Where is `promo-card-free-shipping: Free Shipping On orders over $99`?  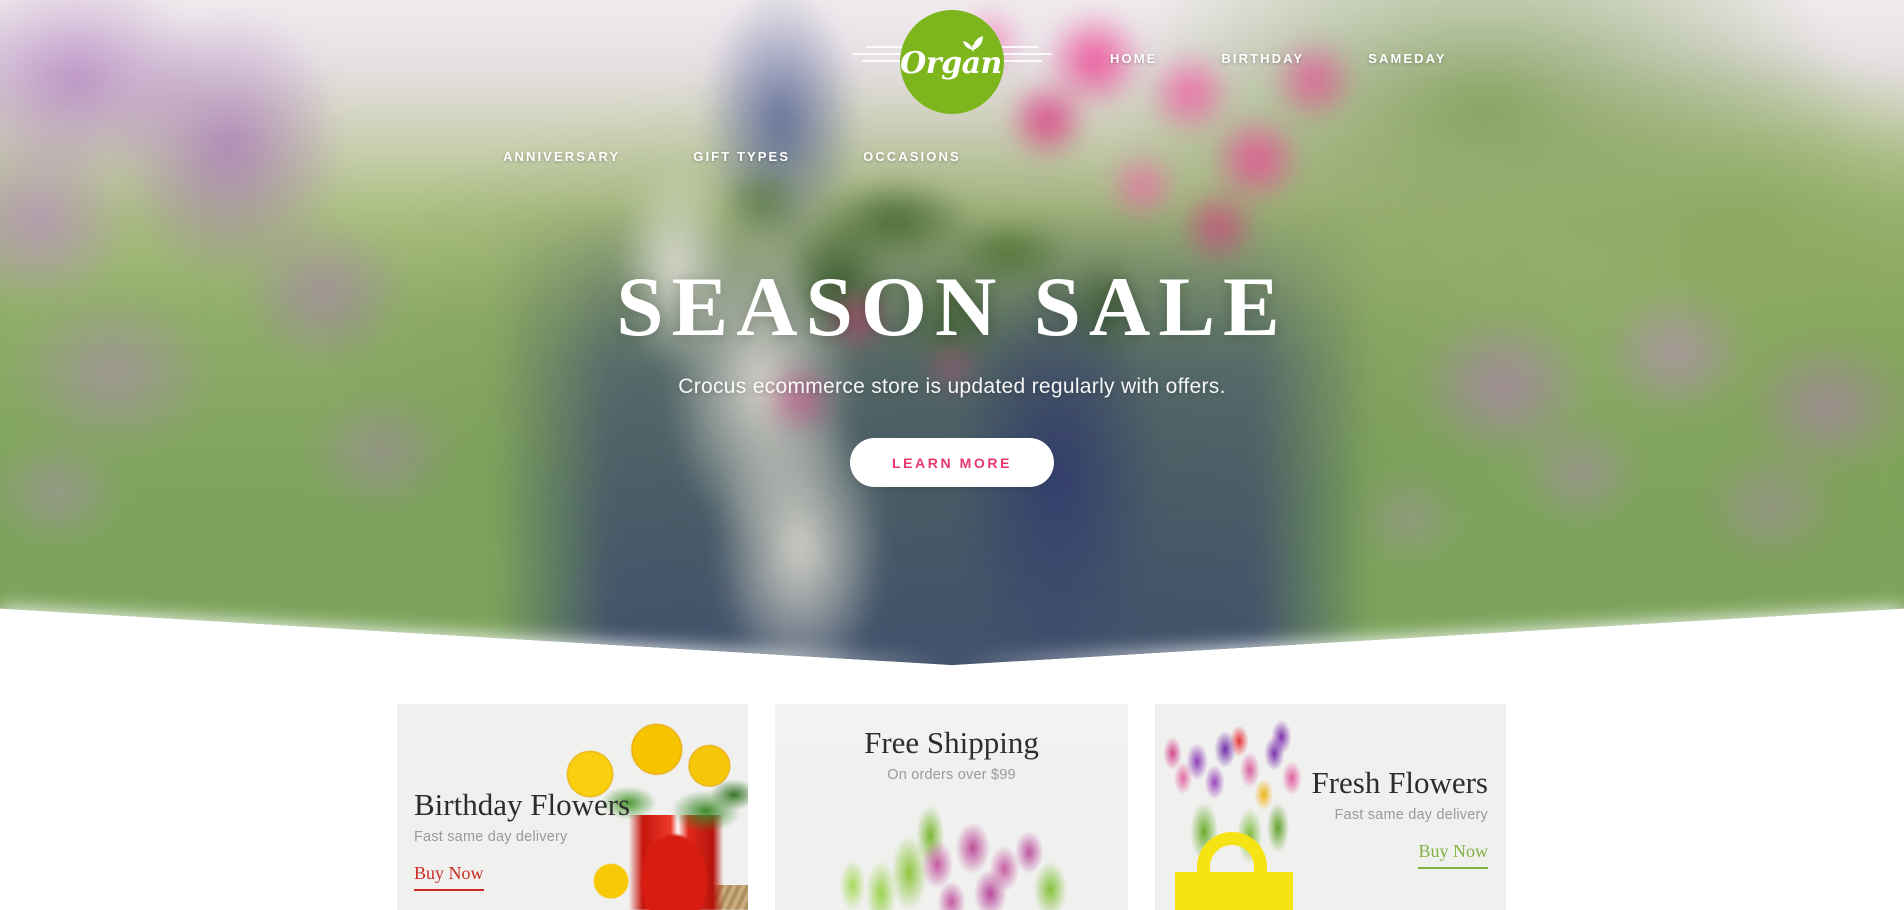
promo-card-free-shipping: Free Shipping On orders over $99 is located at coordinates (951, 807).